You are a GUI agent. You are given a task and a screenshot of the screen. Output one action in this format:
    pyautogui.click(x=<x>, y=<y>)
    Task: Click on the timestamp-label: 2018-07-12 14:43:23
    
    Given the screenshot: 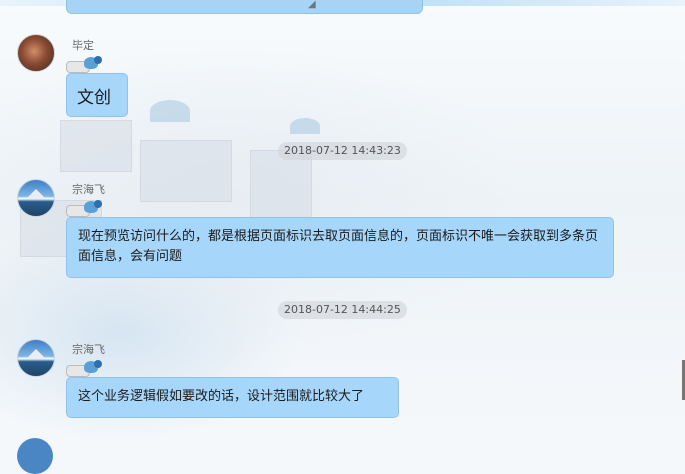 What is the action you would take?
    pyautogui.click(x=342, y=151)
    